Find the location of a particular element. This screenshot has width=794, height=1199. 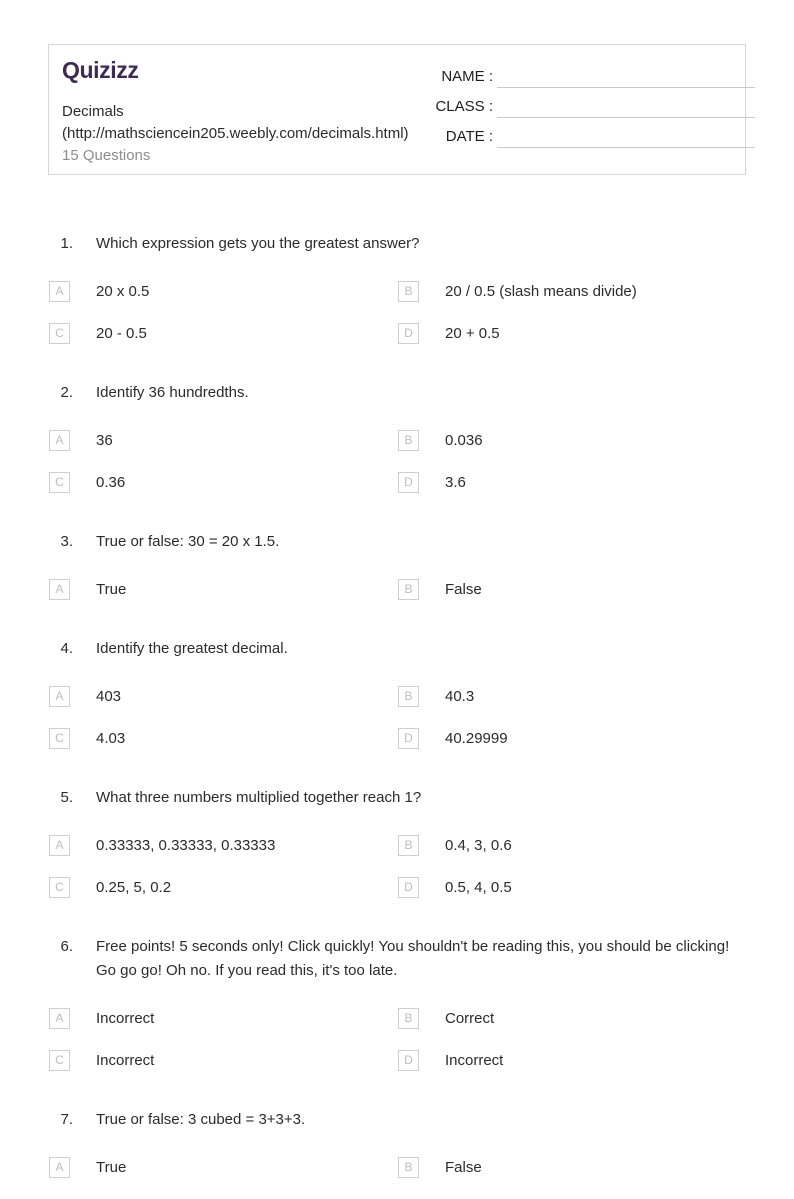

answer-option: C 4.03 is located at coordinates (224, 749).